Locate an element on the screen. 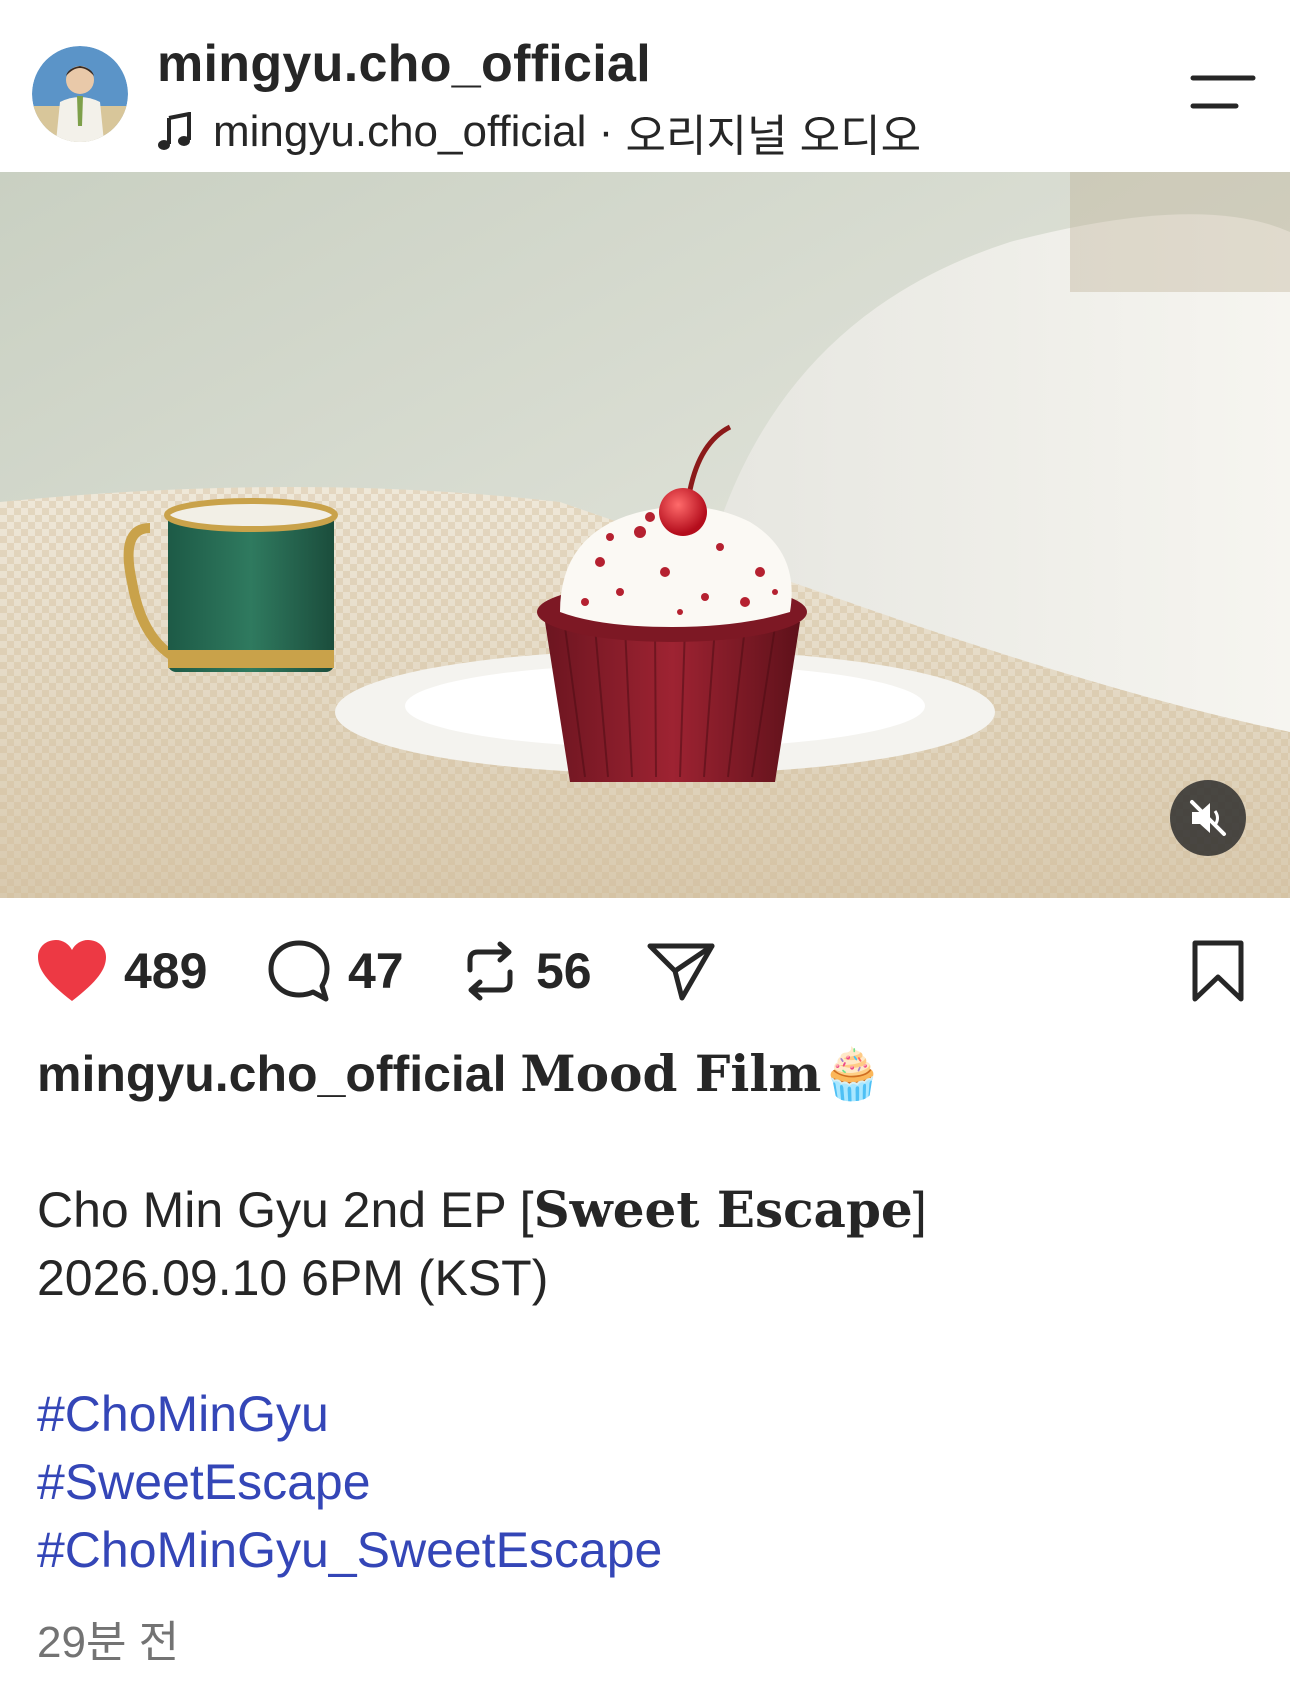 This screenshot has height=1707, width=1290. heart-filled-icon is located at coordinates (72, 970).